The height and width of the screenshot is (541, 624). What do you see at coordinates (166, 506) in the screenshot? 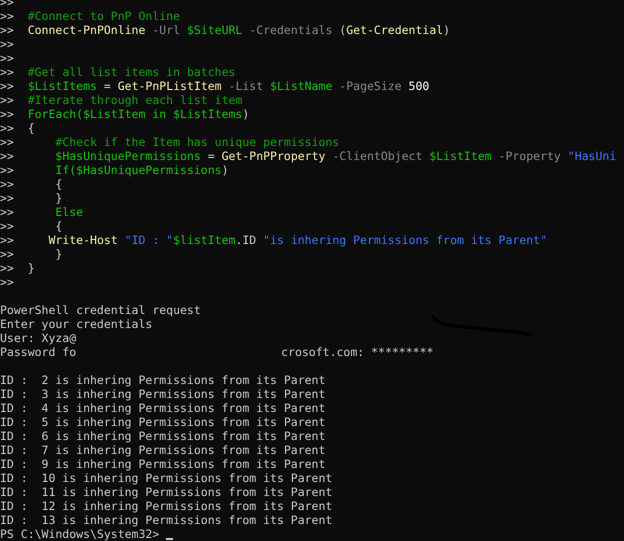
I see `console-line: ID : 12 is inhering Permissions from its Parent` at bounding box center [166, 506].